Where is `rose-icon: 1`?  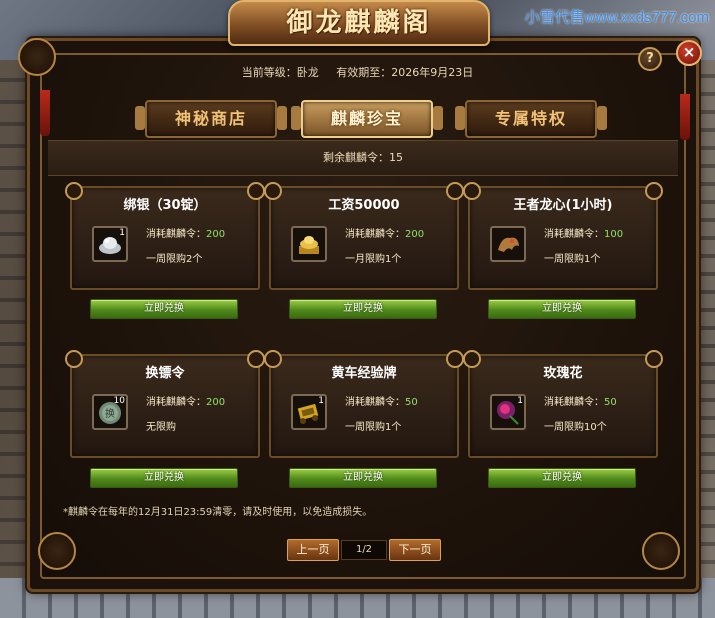 rose-icon: 1 is located at coordinates (508, 412).